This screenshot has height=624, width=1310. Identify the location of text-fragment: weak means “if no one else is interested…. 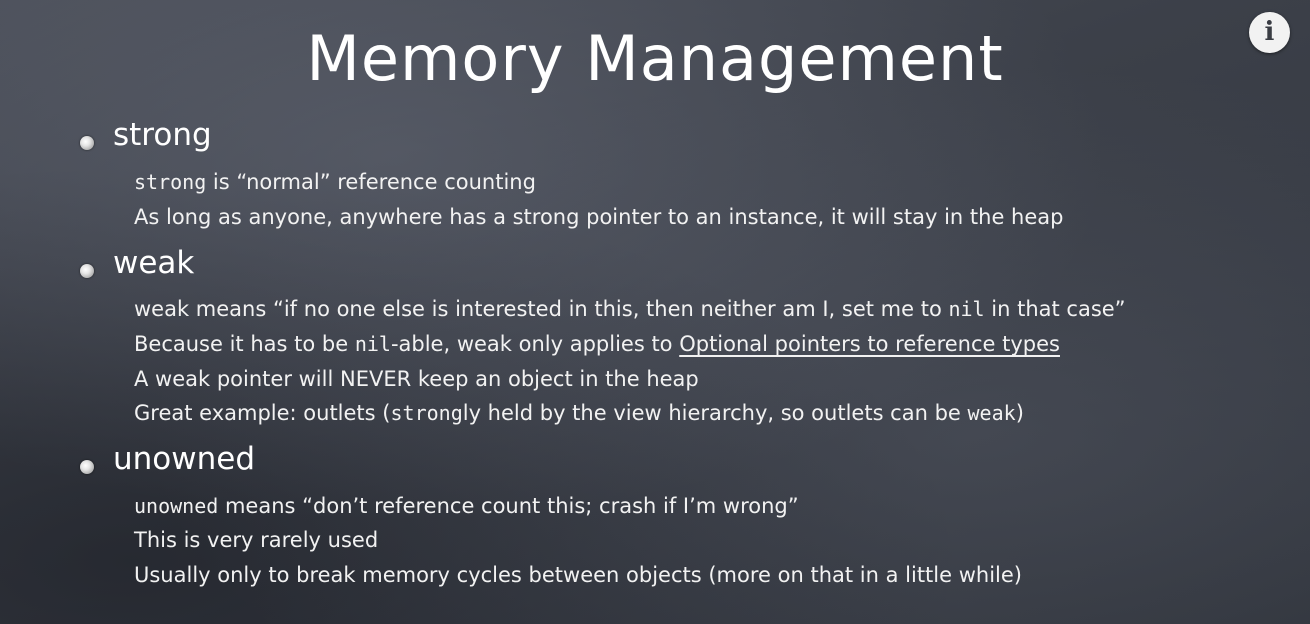
(541, 309).